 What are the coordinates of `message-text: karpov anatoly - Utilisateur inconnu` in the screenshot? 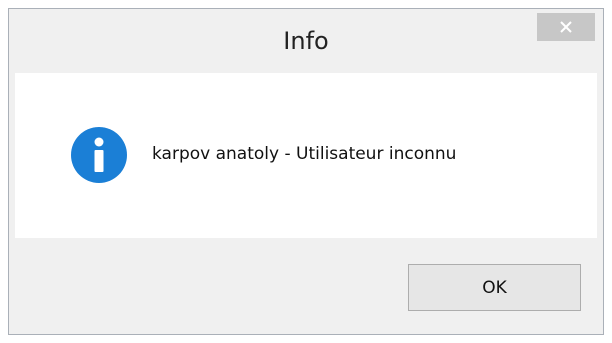 It's located at (304, 154).